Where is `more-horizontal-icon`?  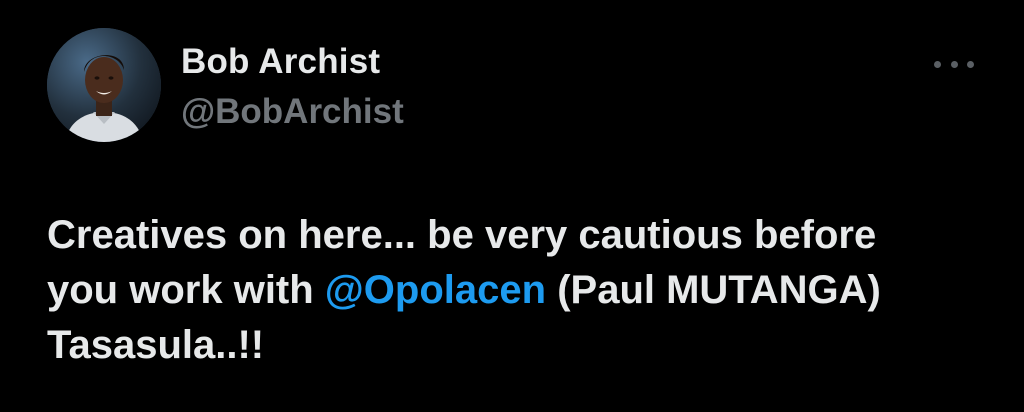 more-horizontal-icon is located at coordinates (954, 64).